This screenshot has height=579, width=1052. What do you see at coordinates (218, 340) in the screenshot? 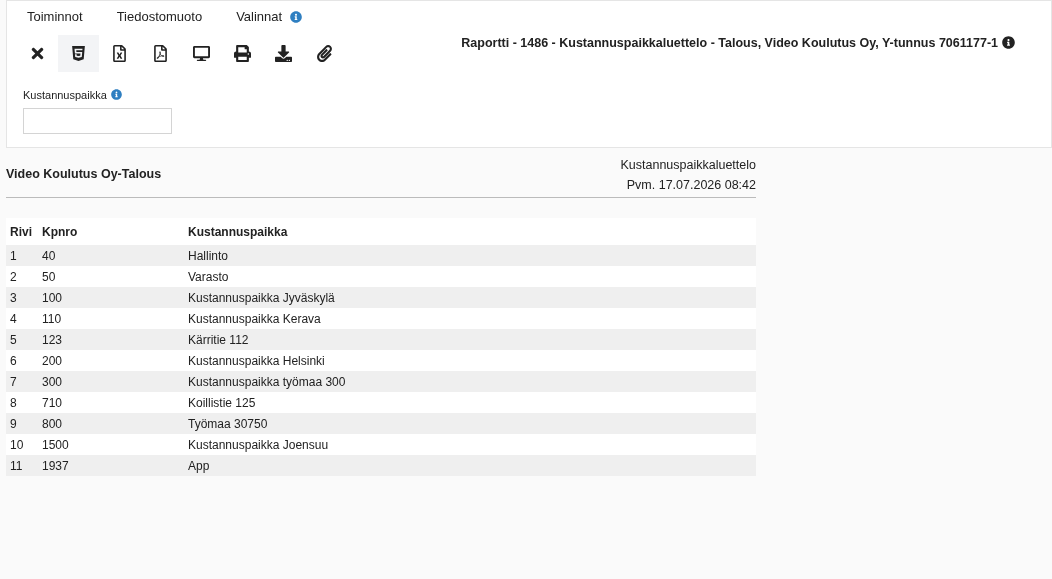
I see `table-cell-text: Kärritie 112` at bounding box center [218, 340].